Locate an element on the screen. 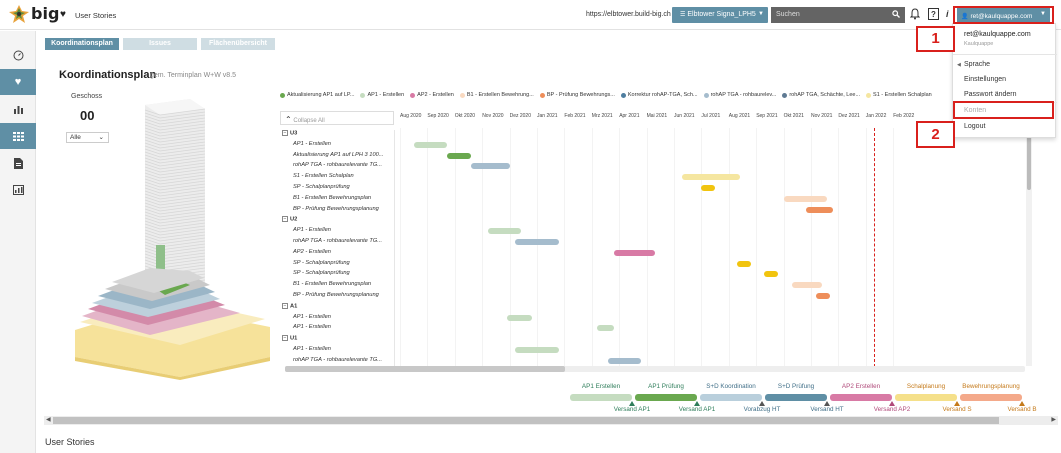 The image size is (1061, 453). milestone-label: Versand B is located at coordinates (1022, 409).